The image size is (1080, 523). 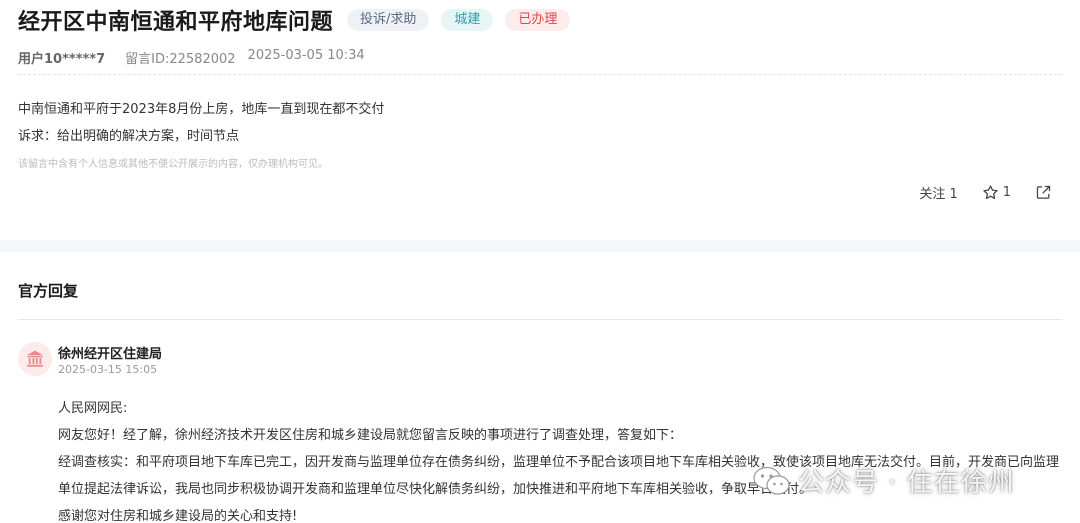 I want to click on follow-button: 关注 1, so click(x=938, y=192).